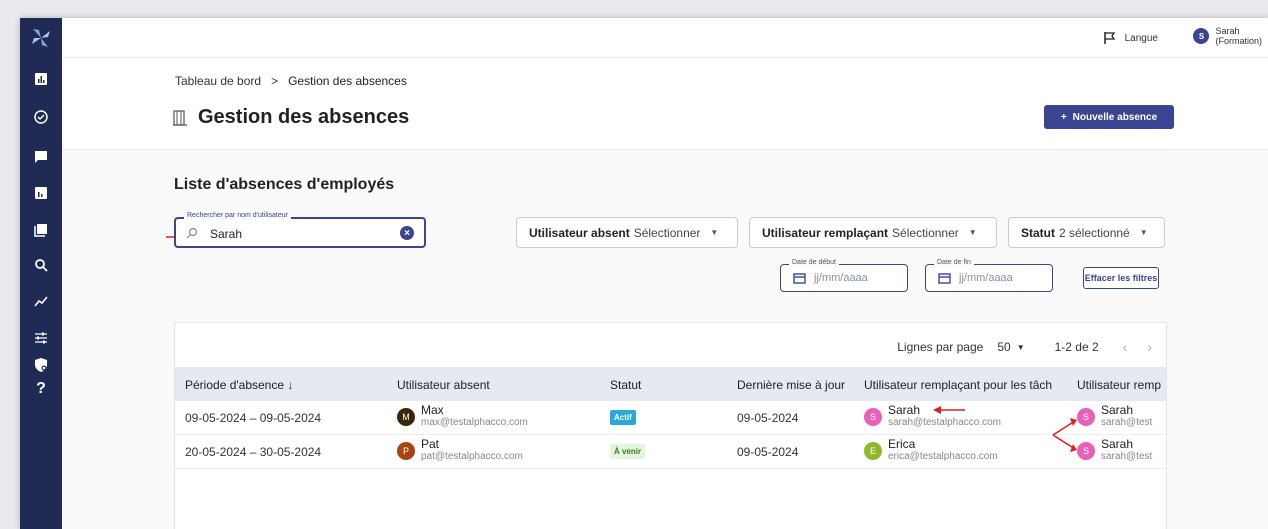 The width and height of the screenshot is (1268, 529). I want to click on trend-icon, so click(41, 301).